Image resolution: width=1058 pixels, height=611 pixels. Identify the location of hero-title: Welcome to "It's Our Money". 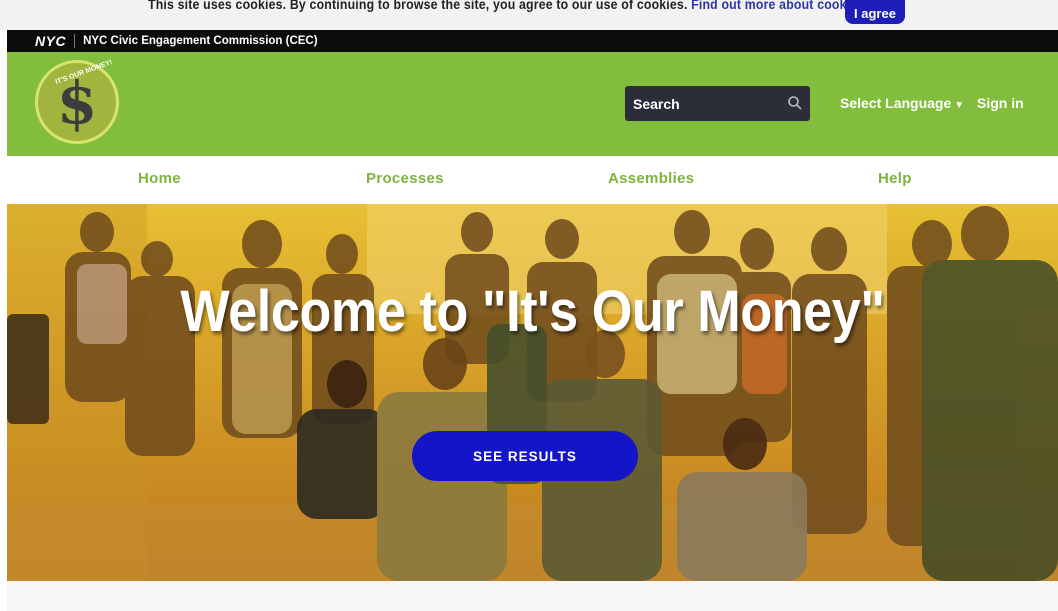
(532, 311).